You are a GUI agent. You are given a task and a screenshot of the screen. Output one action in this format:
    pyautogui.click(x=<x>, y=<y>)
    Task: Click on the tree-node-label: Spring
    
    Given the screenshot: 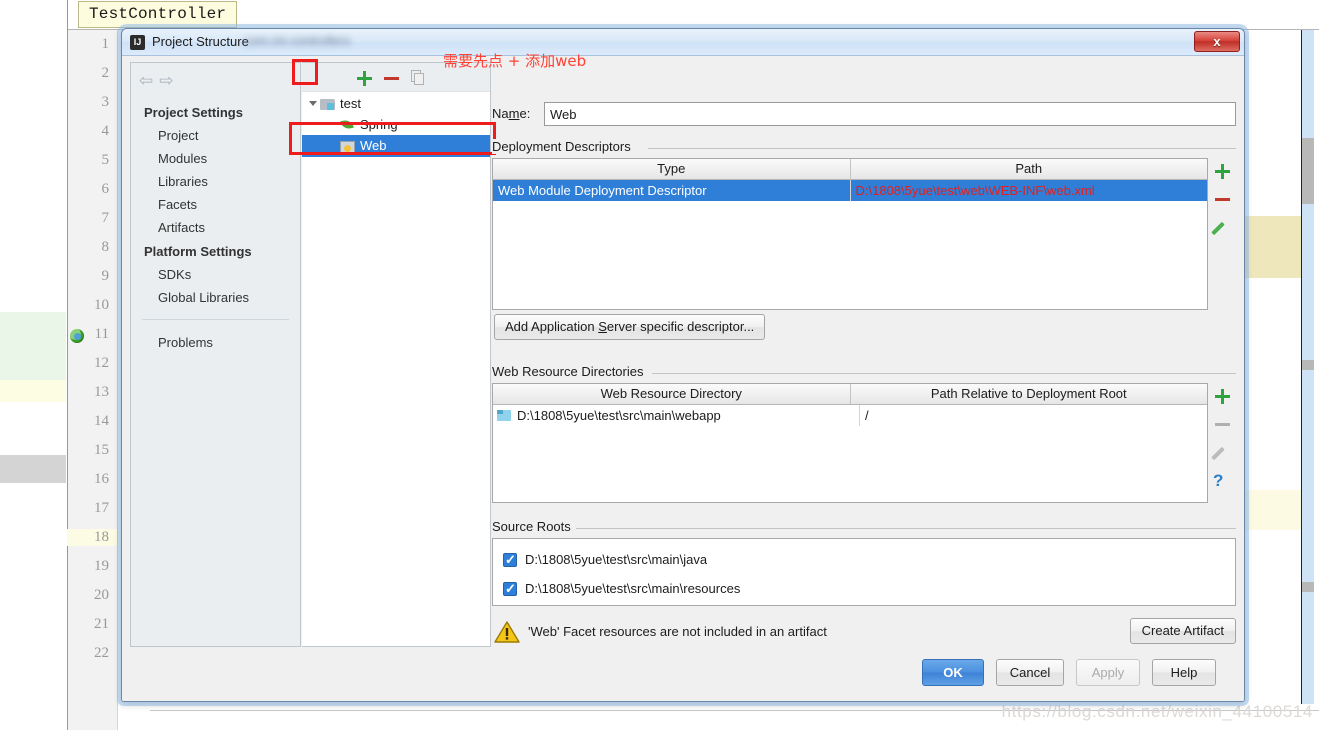 What is the action you would take?
    pyautogui.click(x=379, y=124)
    